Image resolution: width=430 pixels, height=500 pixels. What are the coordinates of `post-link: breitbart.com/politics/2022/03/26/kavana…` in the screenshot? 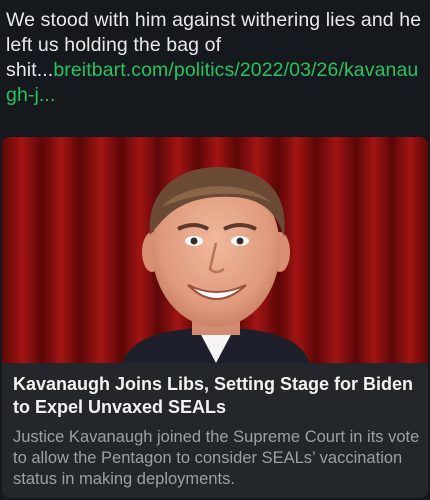 It's located at (212, 82).